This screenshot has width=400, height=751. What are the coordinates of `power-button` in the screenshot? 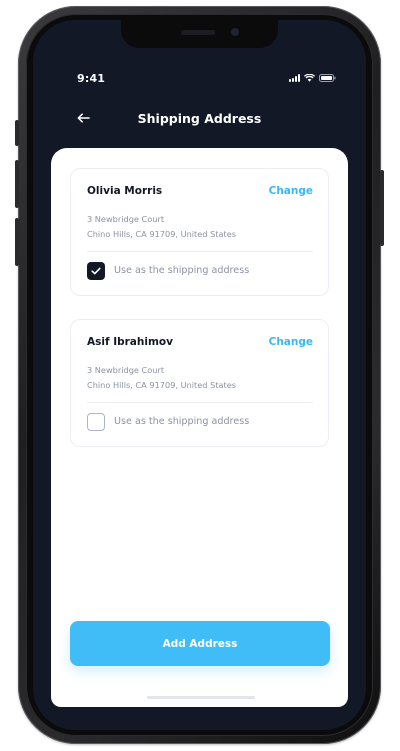 It's located at (382, 208).